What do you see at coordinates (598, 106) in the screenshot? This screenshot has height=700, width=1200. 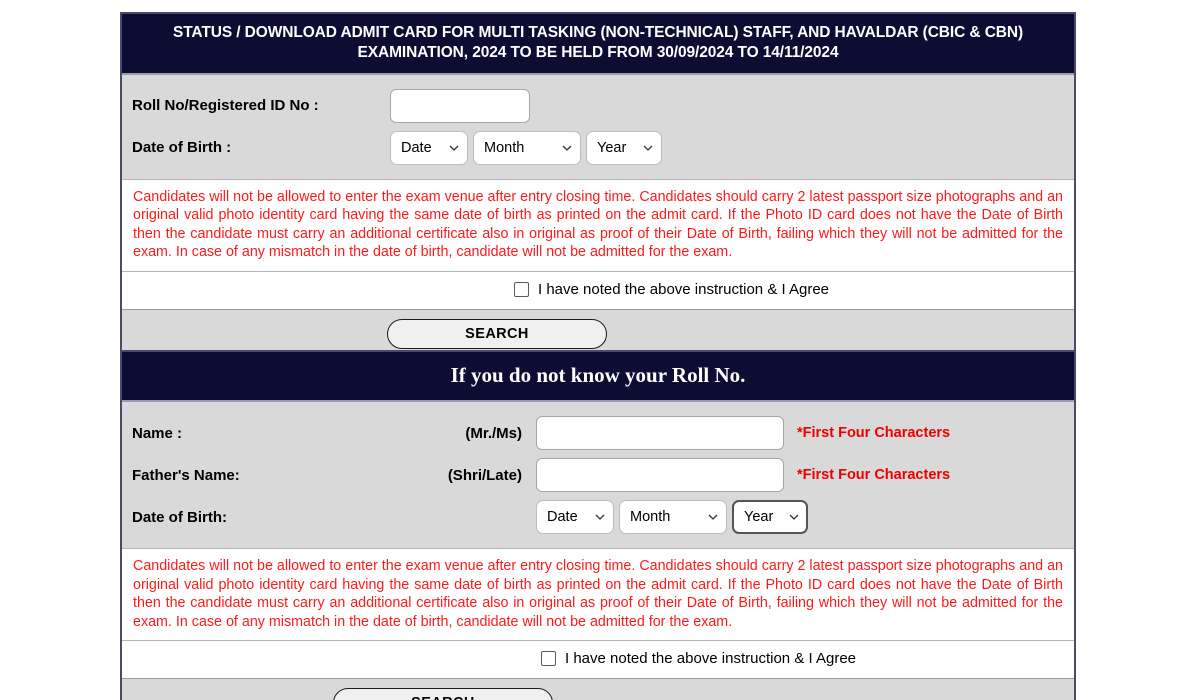 I see `roll-number-row: Roll No/Registered ID No :` at bounding box center [598, 106].